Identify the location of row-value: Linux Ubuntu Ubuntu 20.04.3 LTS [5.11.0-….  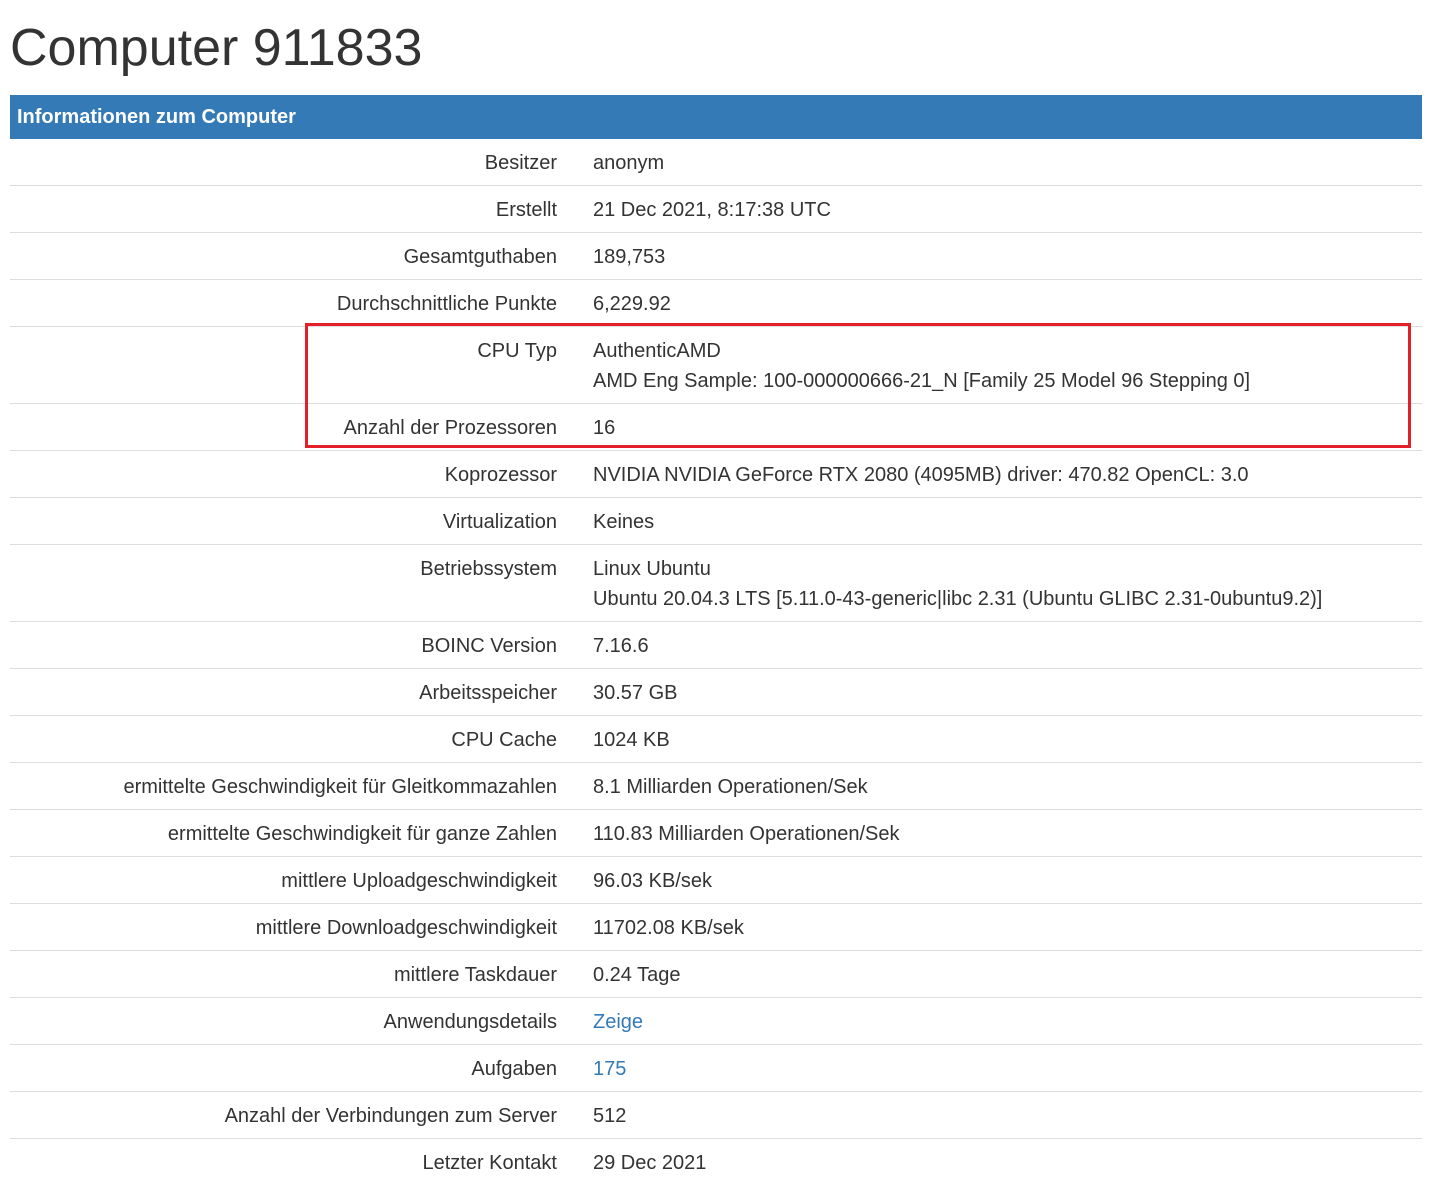
(1007, 583).